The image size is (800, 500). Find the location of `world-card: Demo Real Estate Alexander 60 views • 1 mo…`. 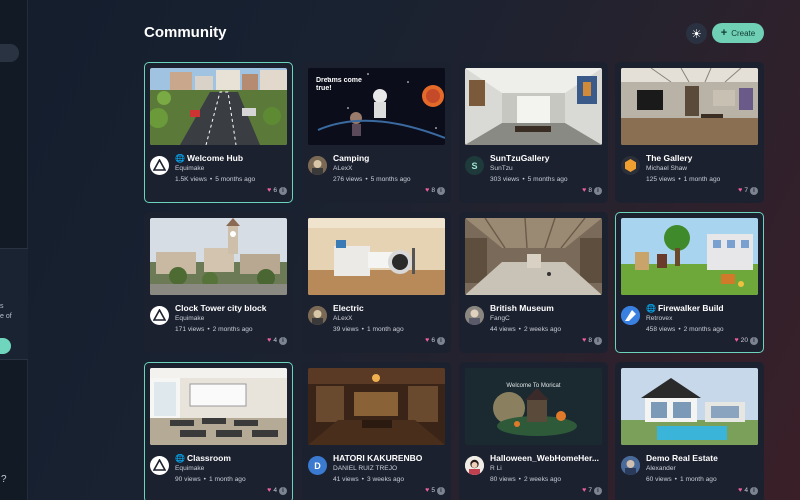

world-card: Demo Real Estate Alexander 60 views • 1 mo… is located at coordinates (689, 431).